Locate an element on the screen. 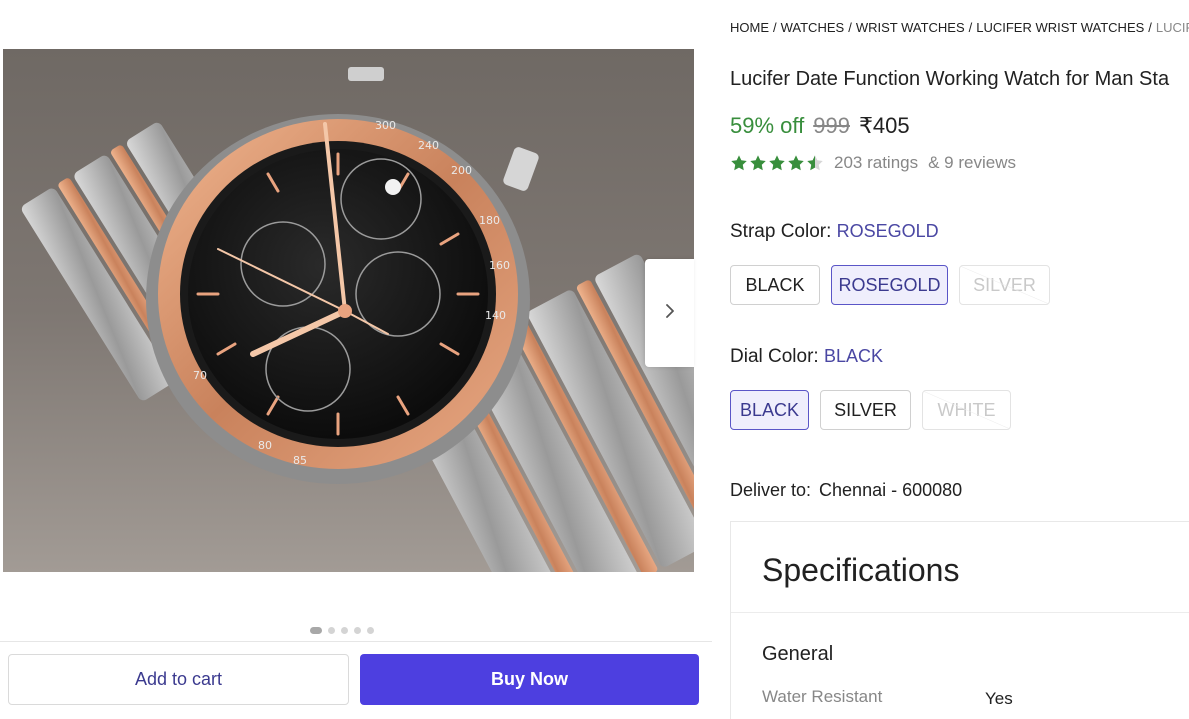 The height and width of the screenshot is (719, 1189). selling-price: ₹405 is located at coordinates (884, 125).